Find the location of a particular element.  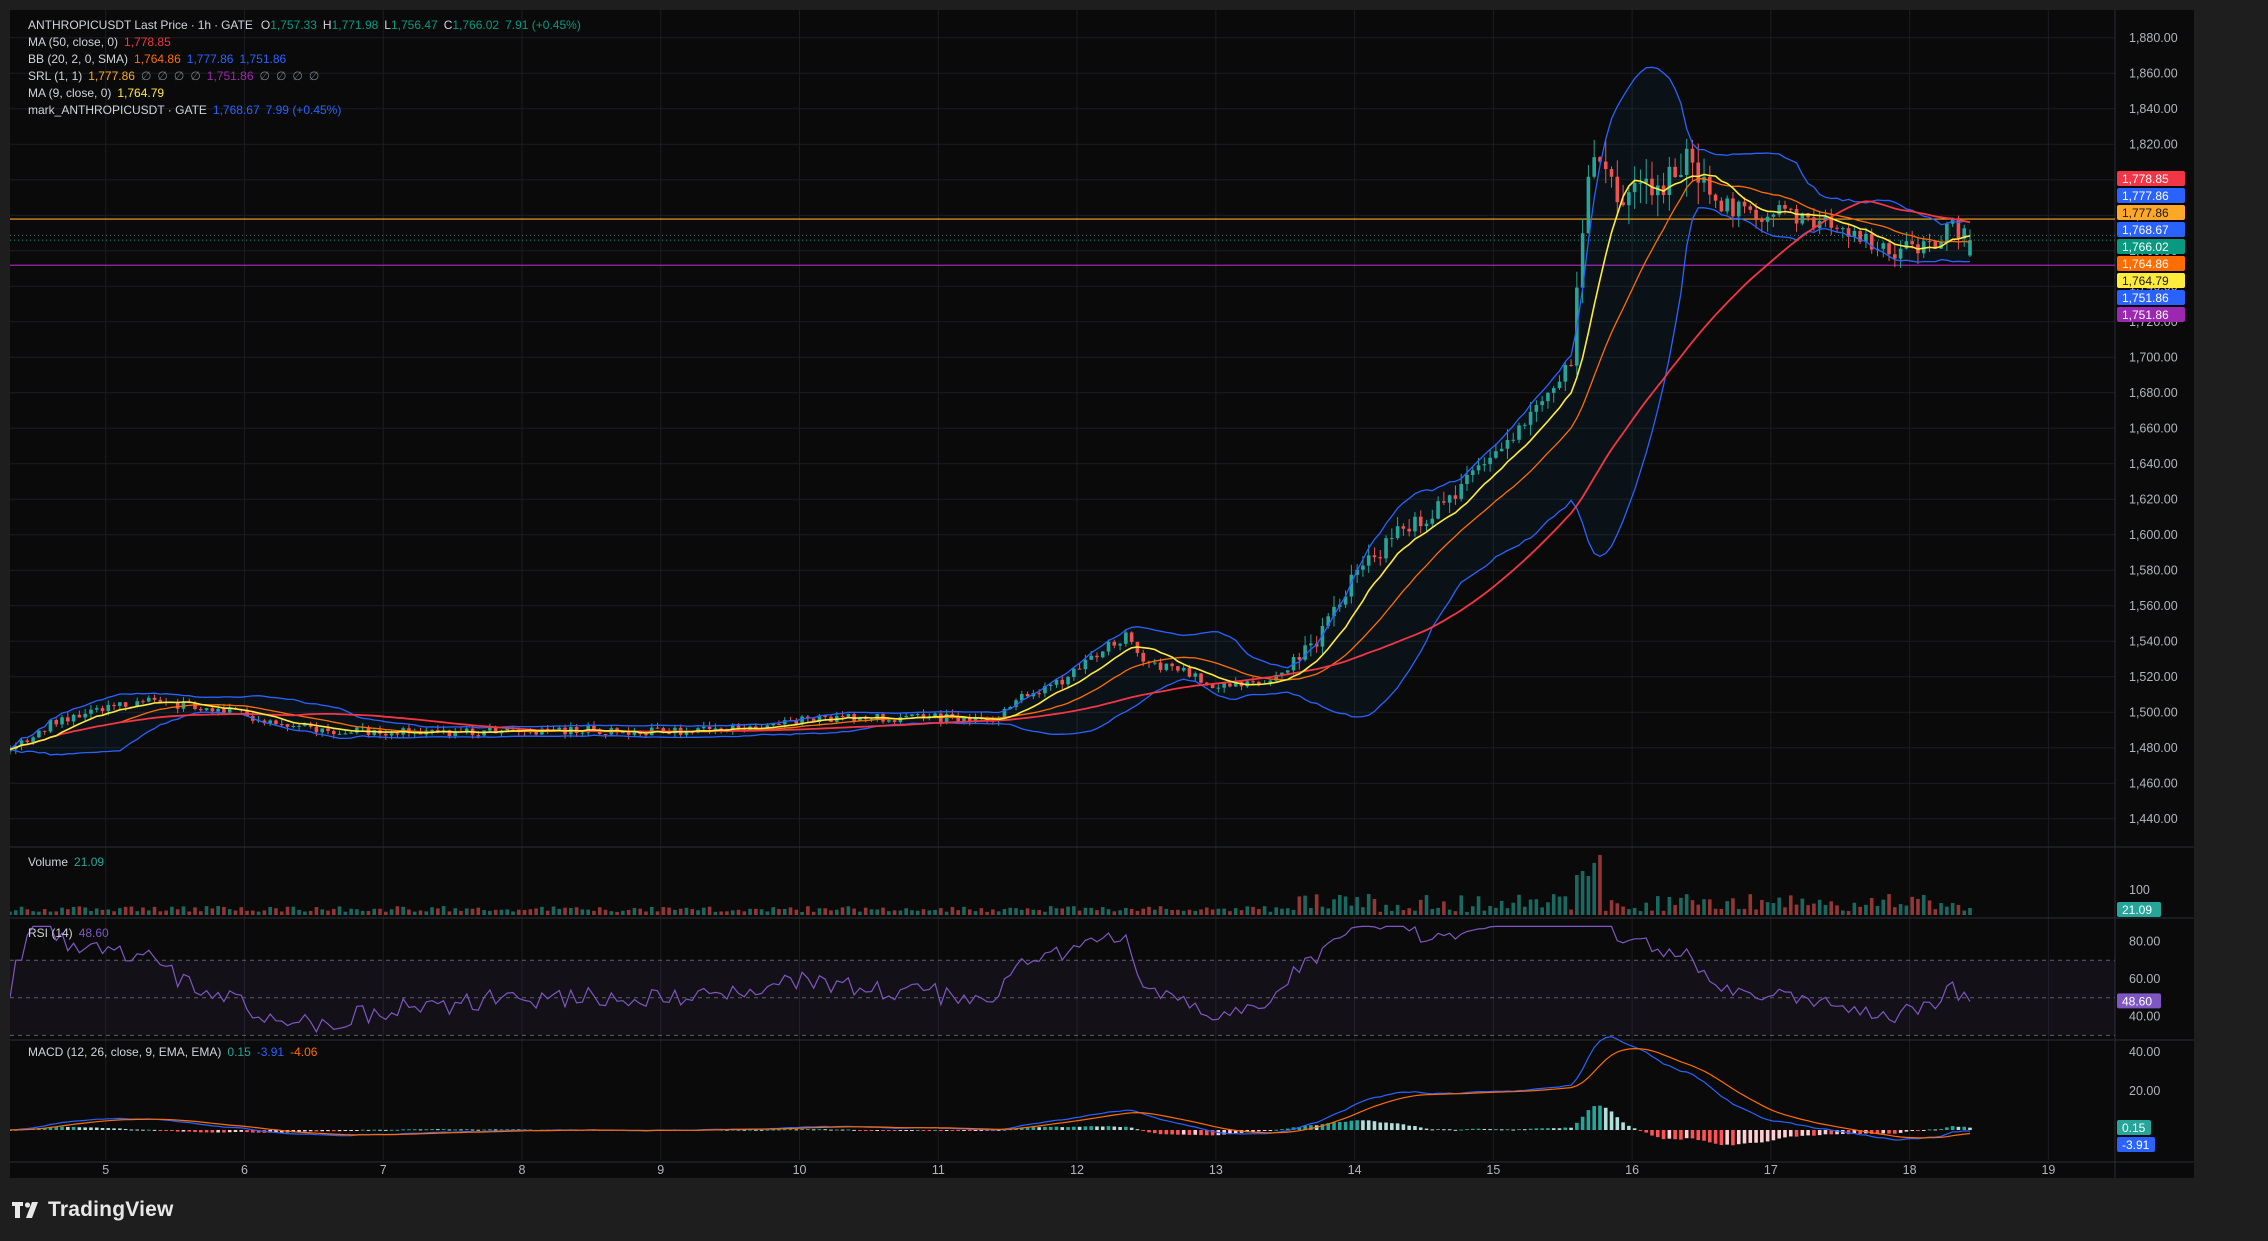

volume-badge-label: 21.09 is located at coordinates (2137, 910).